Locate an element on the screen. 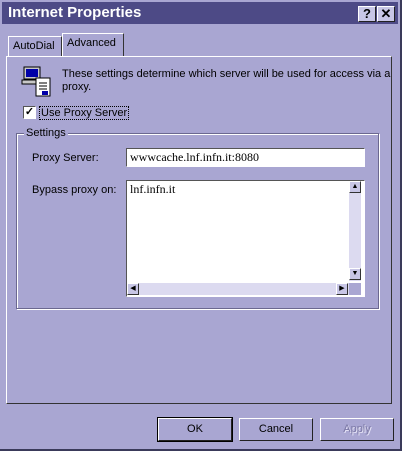  scroll-down-icon: ▼ is located at coordinates (355, 274).